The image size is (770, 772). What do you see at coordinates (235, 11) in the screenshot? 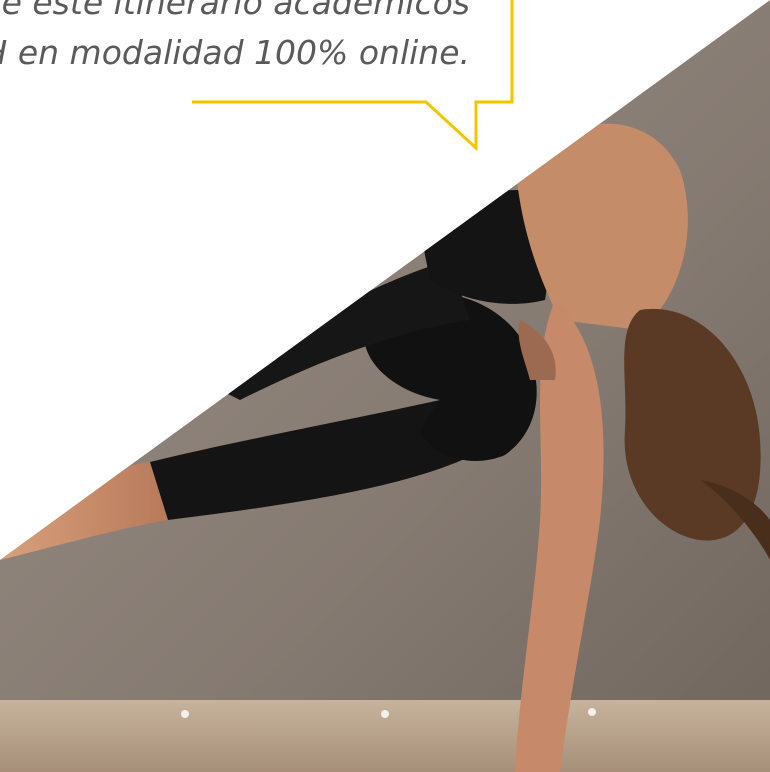
I see `quote-line-1: le este itinerario académicos` at bounding box center [235, 11].